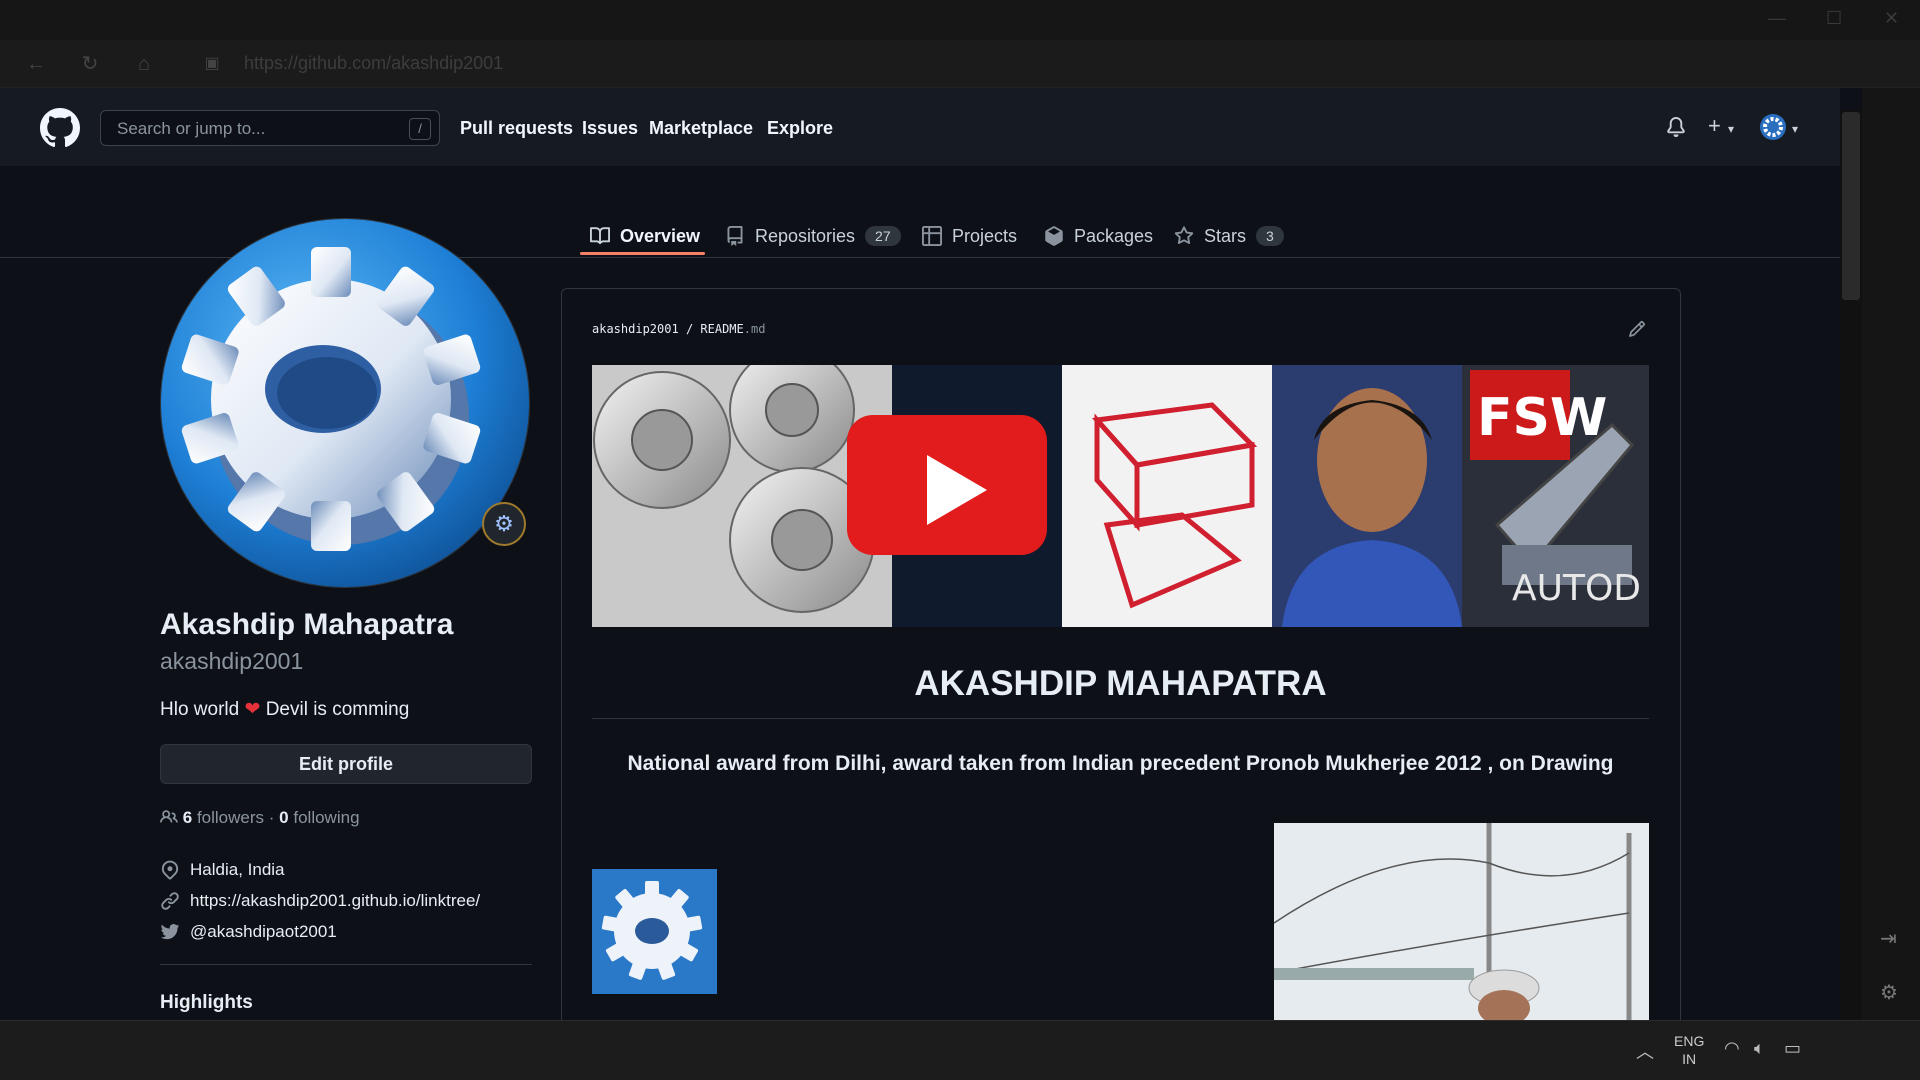 This screenshot has height=1080, width=1920. What do you see at coordinates (600, 236) in the screenshot?
I see `book-icon` at bounding box center [600, 236].